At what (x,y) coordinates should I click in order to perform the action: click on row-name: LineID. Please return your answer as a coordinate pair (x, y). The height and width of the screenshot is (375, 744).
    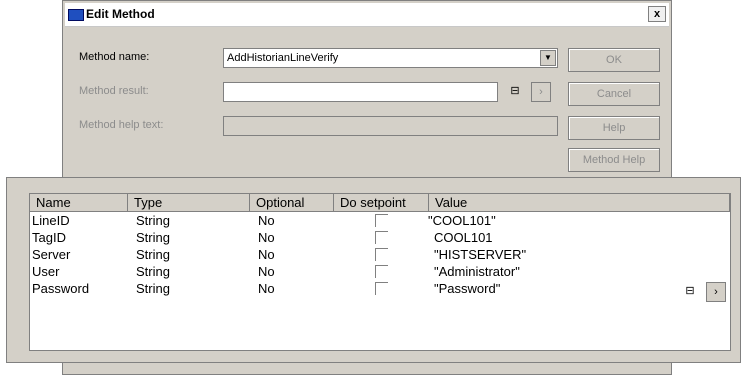
    Looking at the image, I should click on (51, 220).